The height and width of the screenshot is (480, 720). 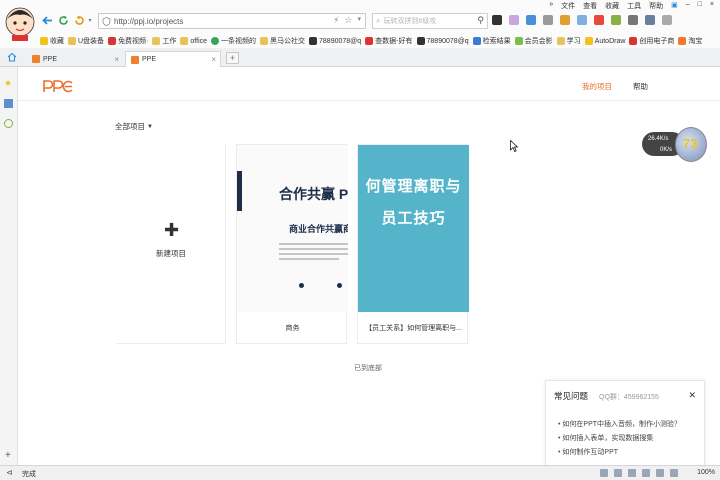 What do you see at coordinates (20, 23) in the screenshot?
I see `user-avatar-icon` at bounding box center [20, 23].